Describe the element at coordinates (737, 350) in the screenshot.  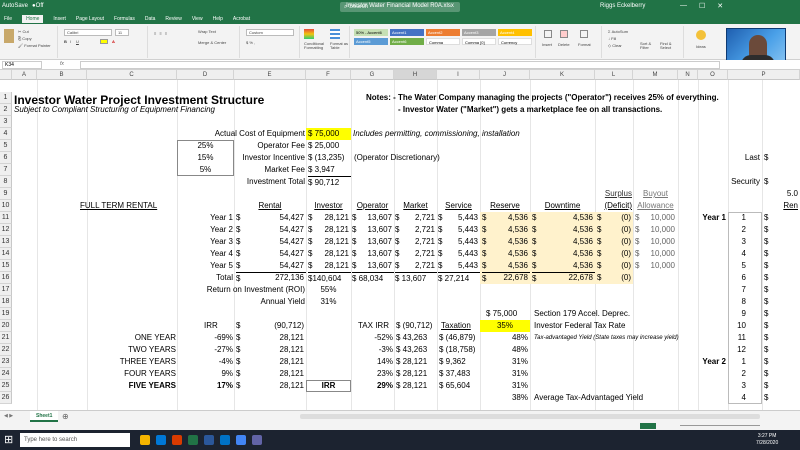
I see `schedule-period: 12` at that location.